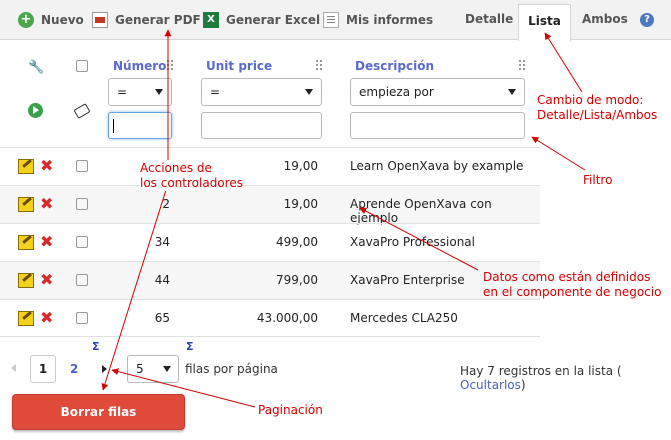 The height and width of the screenshot is (440, 671). I want to click on sum-number-icon: Σ, so click(96, 346).